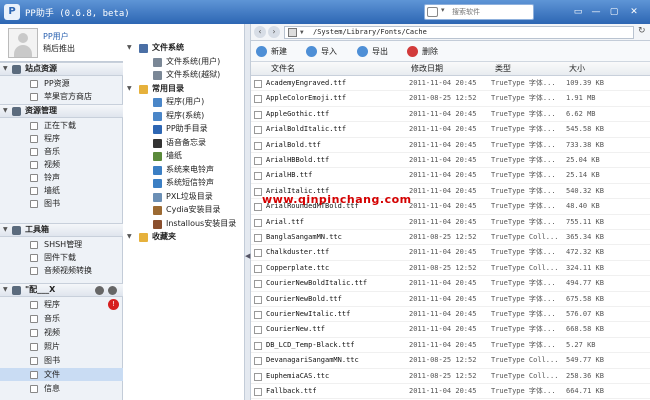 The width and height of the screenshot is (650, 400). Describe the element at coordinates (459, 32) in the screenshot. I see `path-field: ▼ /System/Library/Fonts/Cache` at that location.